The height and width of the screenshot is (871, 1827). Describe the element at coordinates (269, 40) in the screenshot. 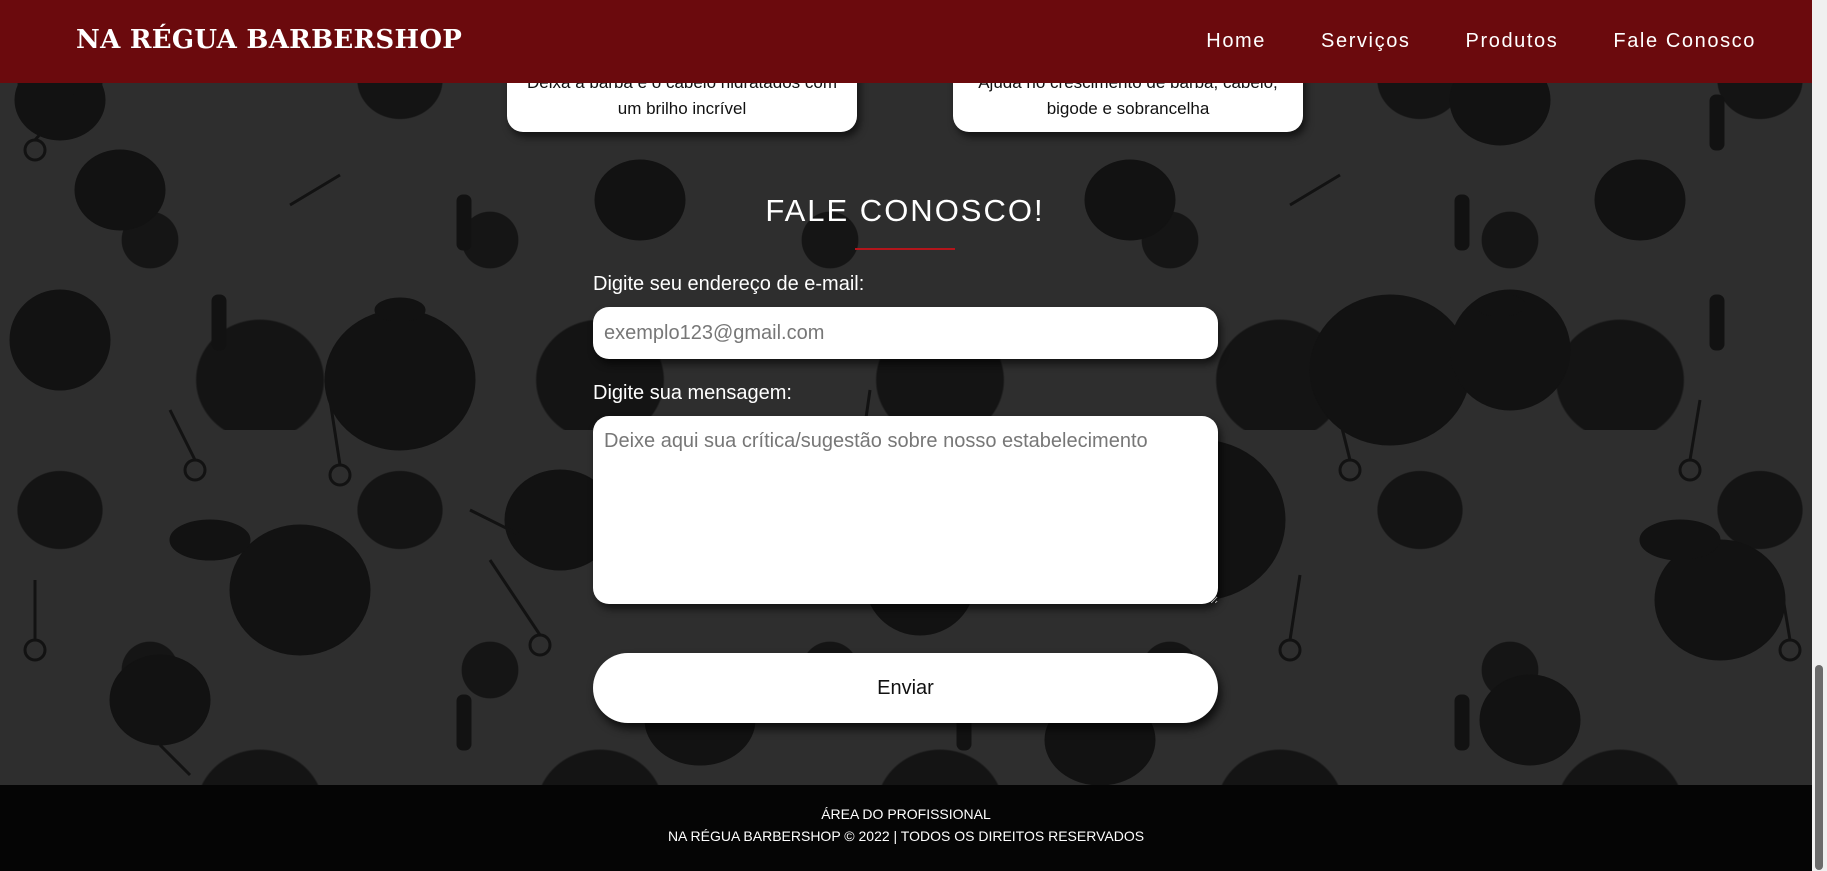

I see `brand-logo: NA RÉGUA BARBERSHOP` at that location.